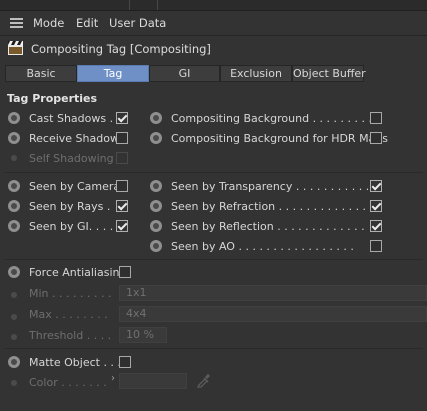 The image size is (427, 411). Describe the element at coordinates (122, 138) in the screenshot. I see `receive-shadows-checkbox` at that location.